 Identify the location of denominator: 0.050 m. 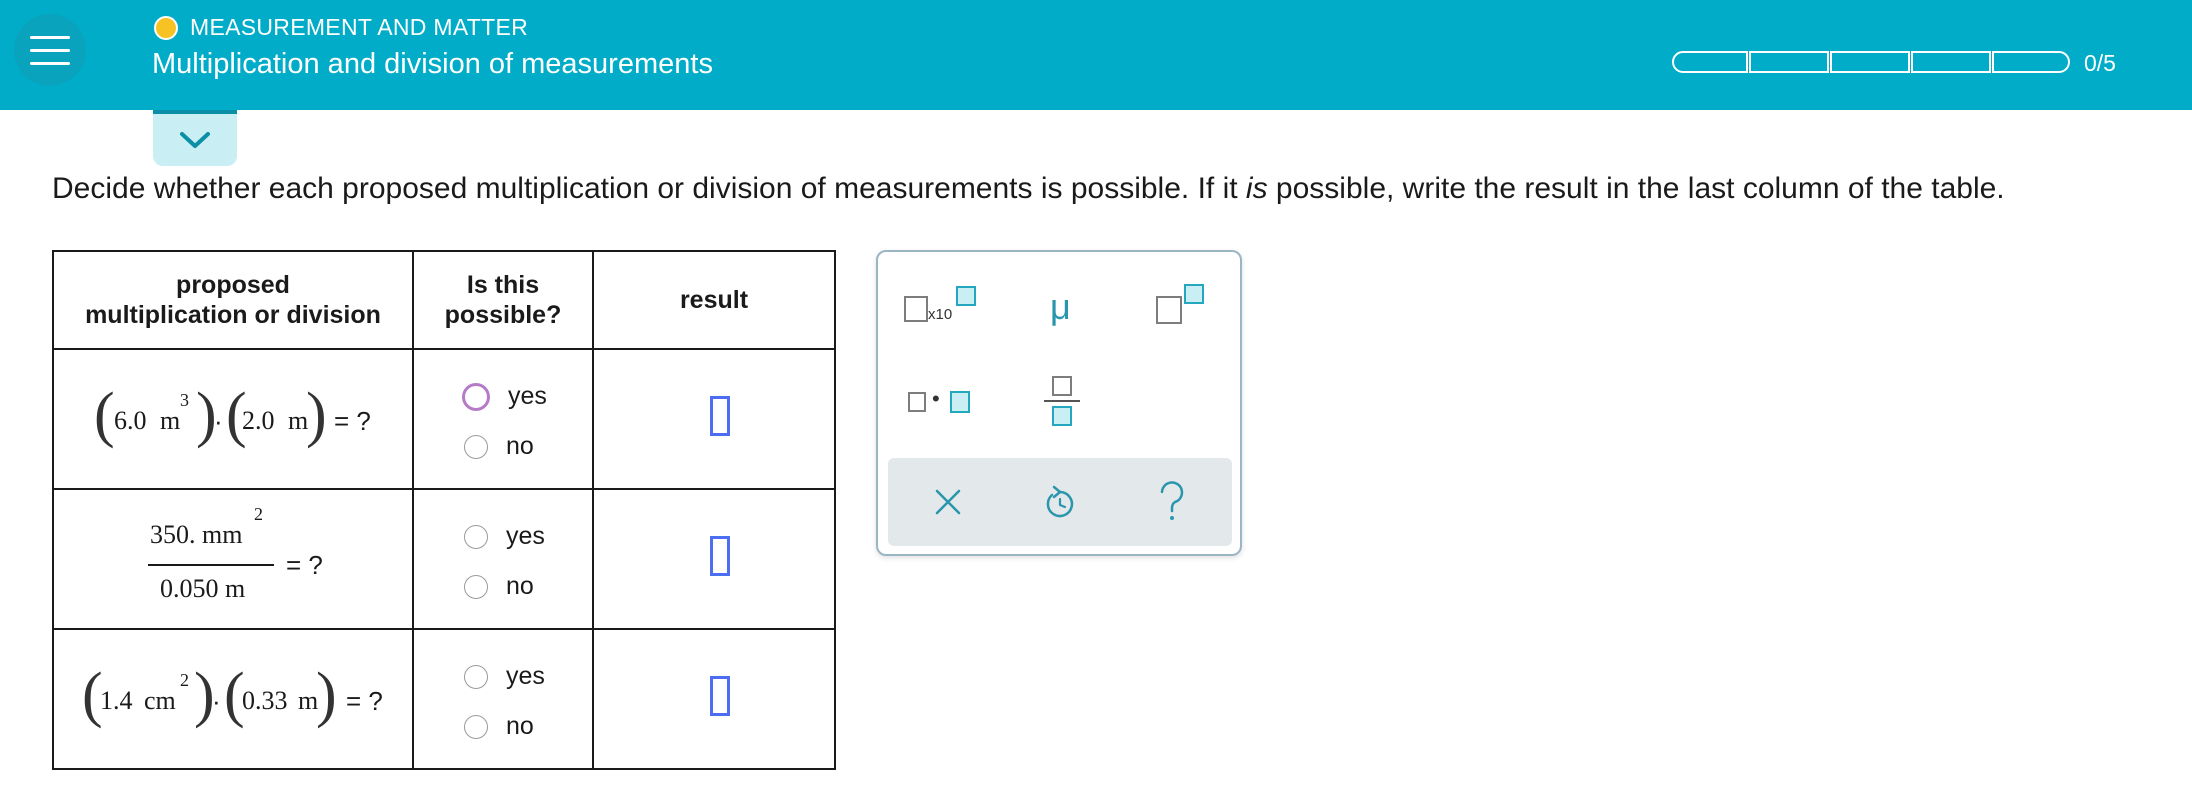
(203, 588).